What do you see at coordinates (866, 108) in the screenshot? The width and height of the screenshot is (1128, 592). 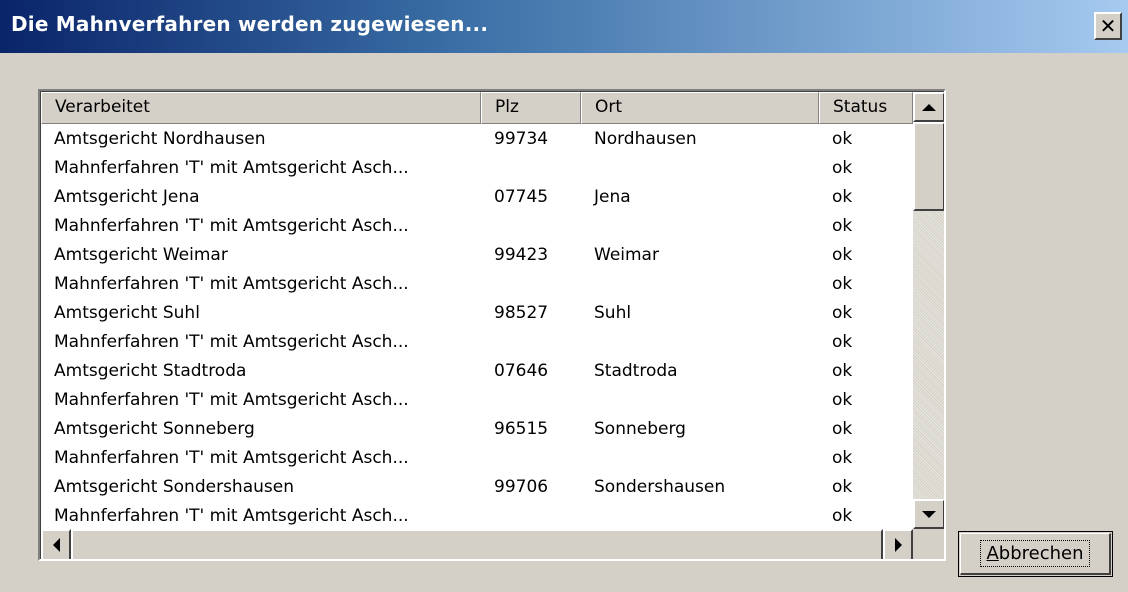 I see `column-header-status: Status` at bounding box center [866, 108].